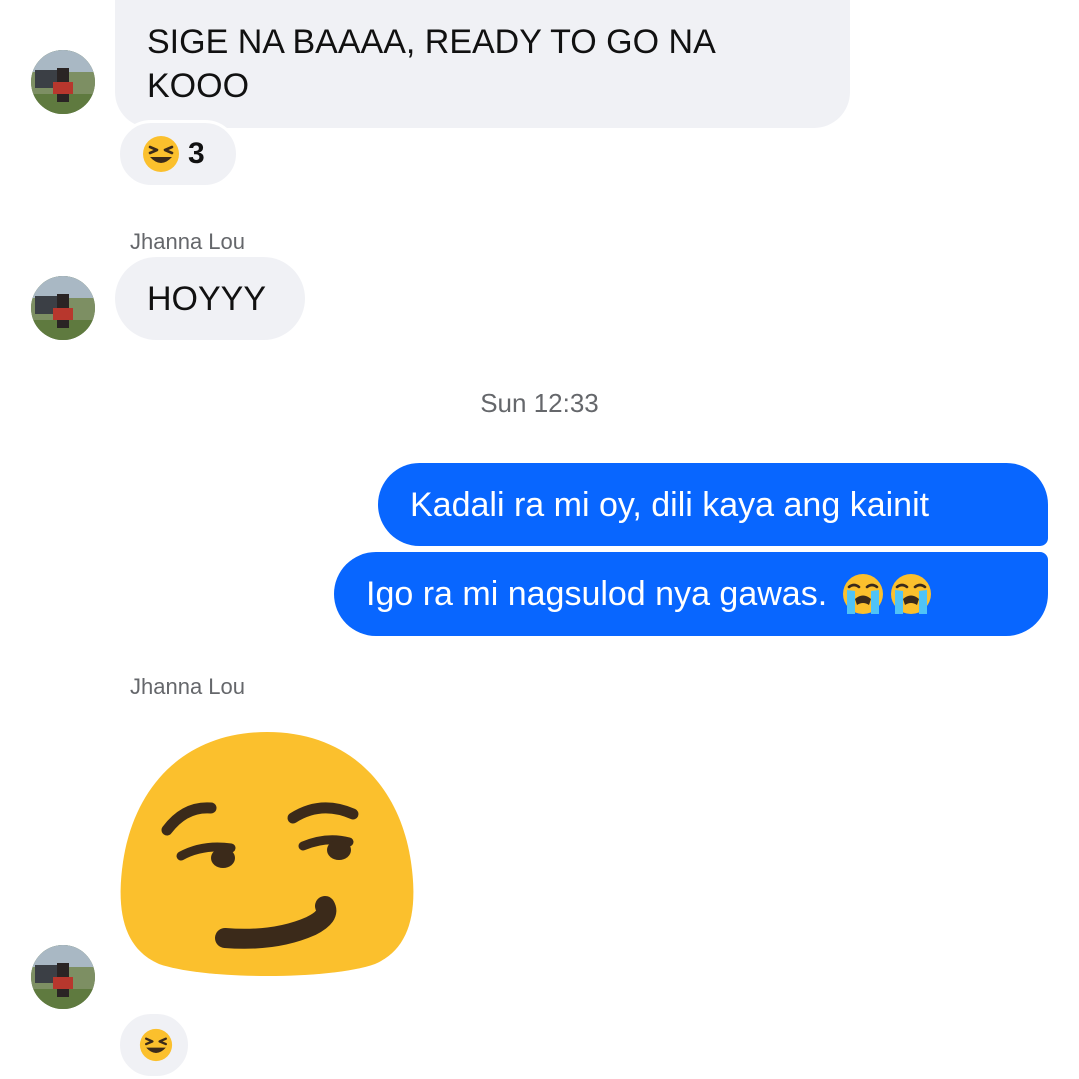  What do you see at coordinates (430, 64) in the screenshot?
I see `message-text: SIGE NA BAAAA, READY TO GO NA KOOO` at bounding box center [430, 64].